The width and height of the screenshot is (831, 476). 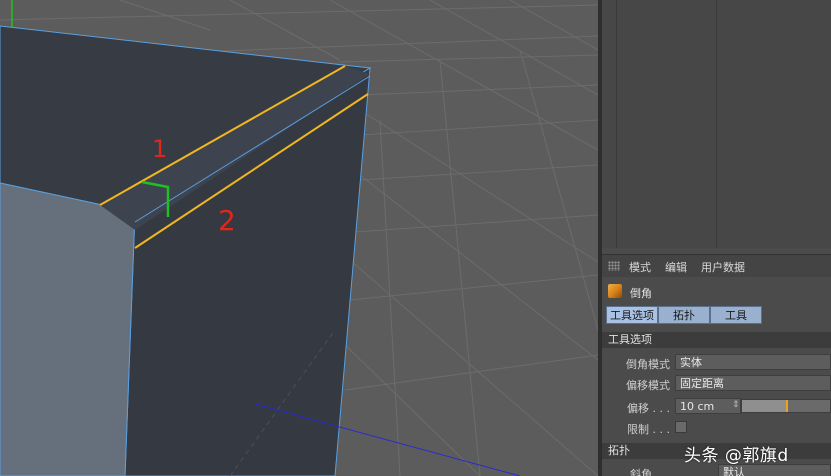 What do you see at coordinates (676, 267) in the screenshot?
I see `menu-edit: 编辑` at bounding box center [676, 267].